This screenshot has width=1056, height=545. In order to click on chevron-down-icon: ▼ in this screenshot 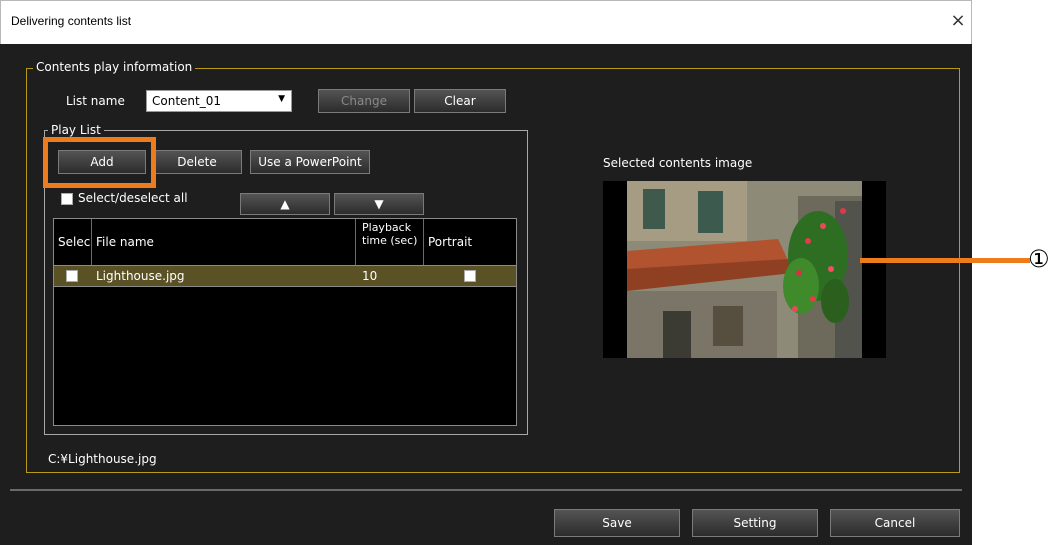, I will do `click(281, 99)`.